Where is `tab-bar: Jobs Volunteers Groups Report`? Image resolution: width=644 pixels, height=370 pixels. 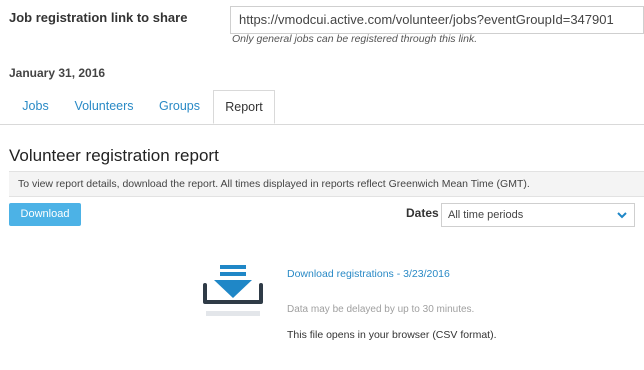
tab-bar: Jobs Volunteers Groups Report is located at coordinates (322, 107).